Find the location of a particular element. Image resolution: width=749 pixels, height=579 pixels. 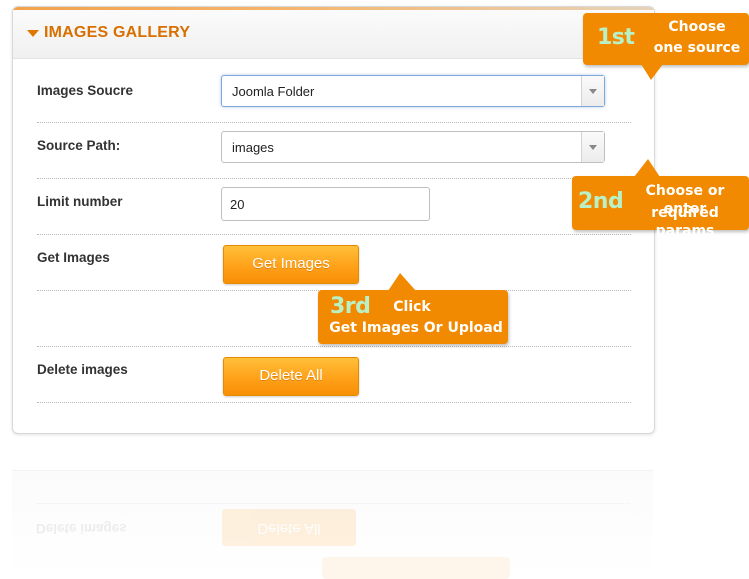

step-number: 1st is located at coordinates (616, 37).